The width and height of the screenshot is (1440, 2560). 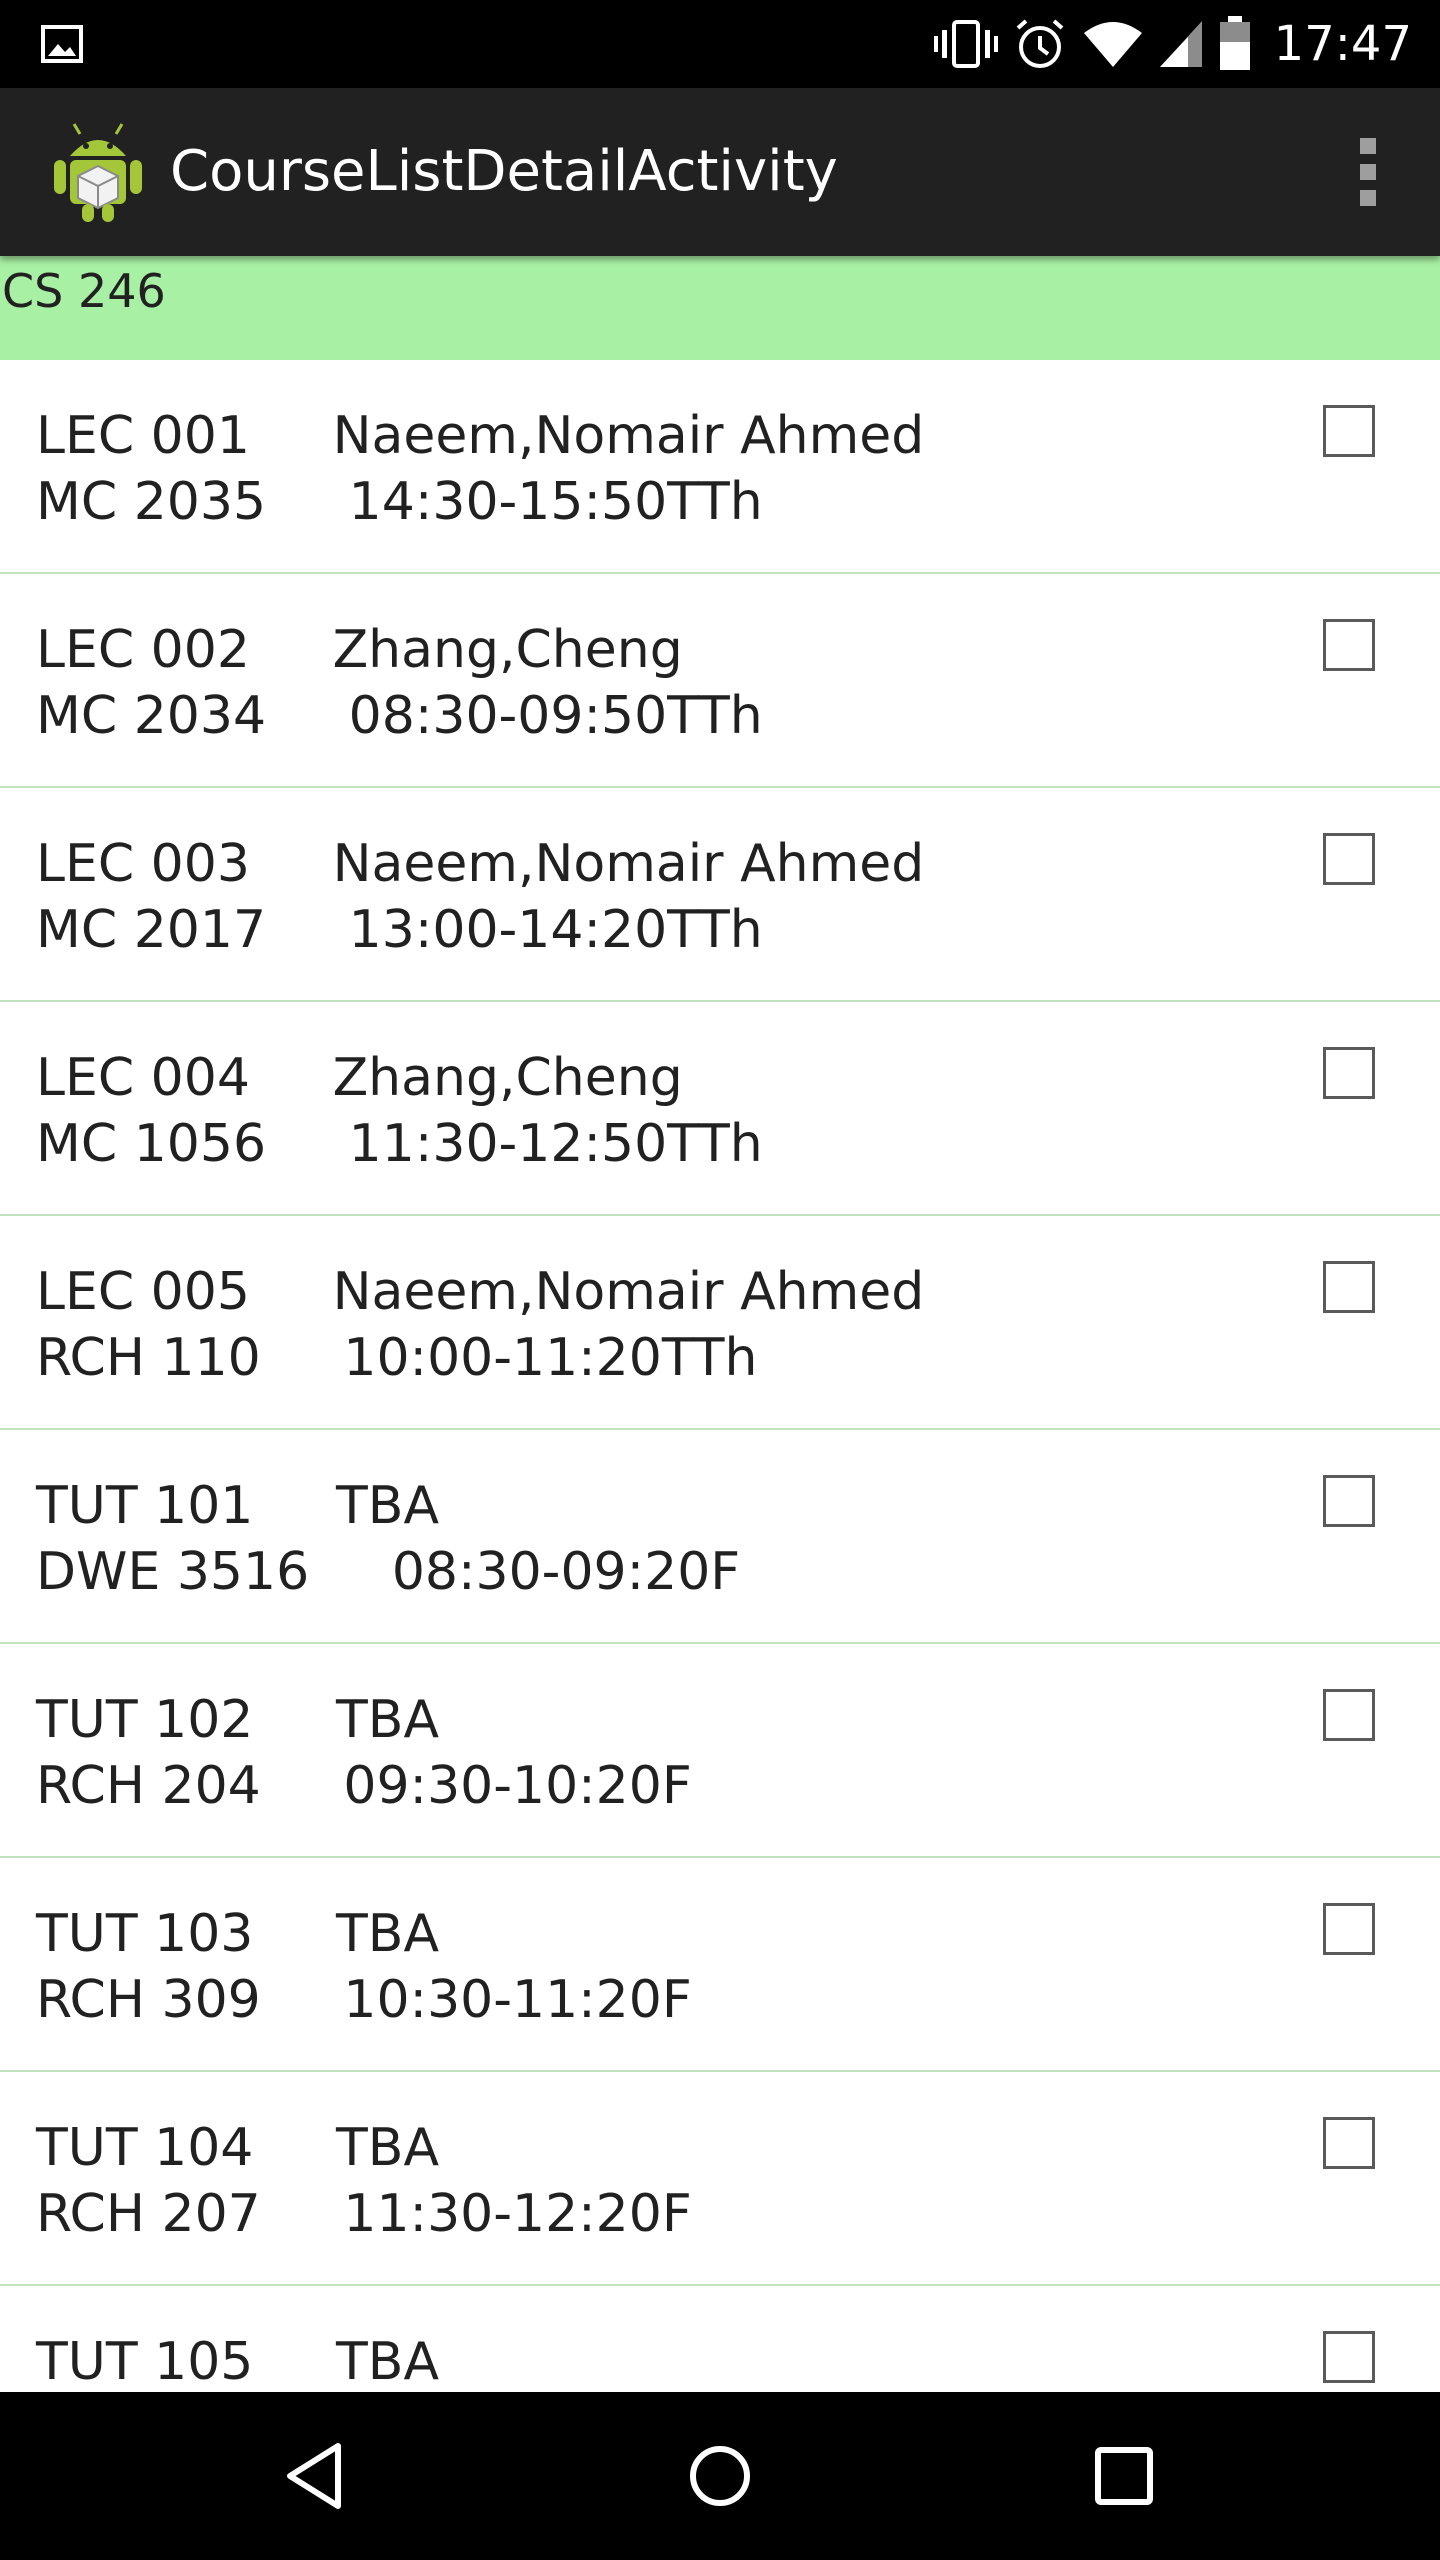 I want to click on section-instructor: LEC 002 Zhang,Cheng, so click(x=359, y=650).